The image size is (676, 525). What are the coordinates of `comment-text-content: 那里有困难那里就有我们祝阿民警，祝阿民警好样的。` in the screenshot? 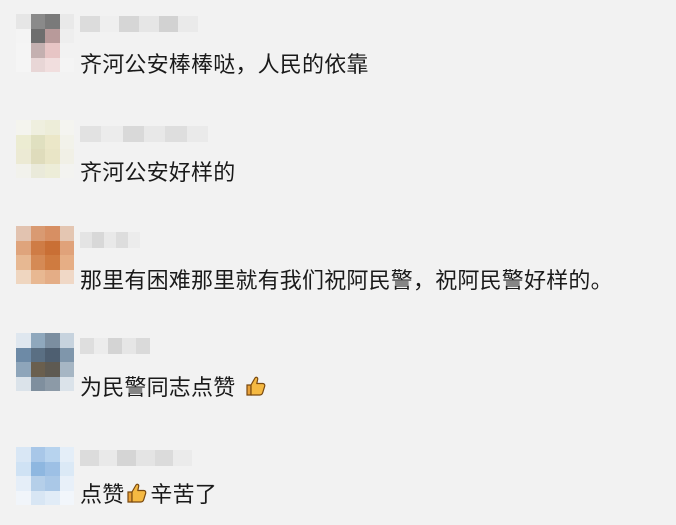 It's located at (346, 281).